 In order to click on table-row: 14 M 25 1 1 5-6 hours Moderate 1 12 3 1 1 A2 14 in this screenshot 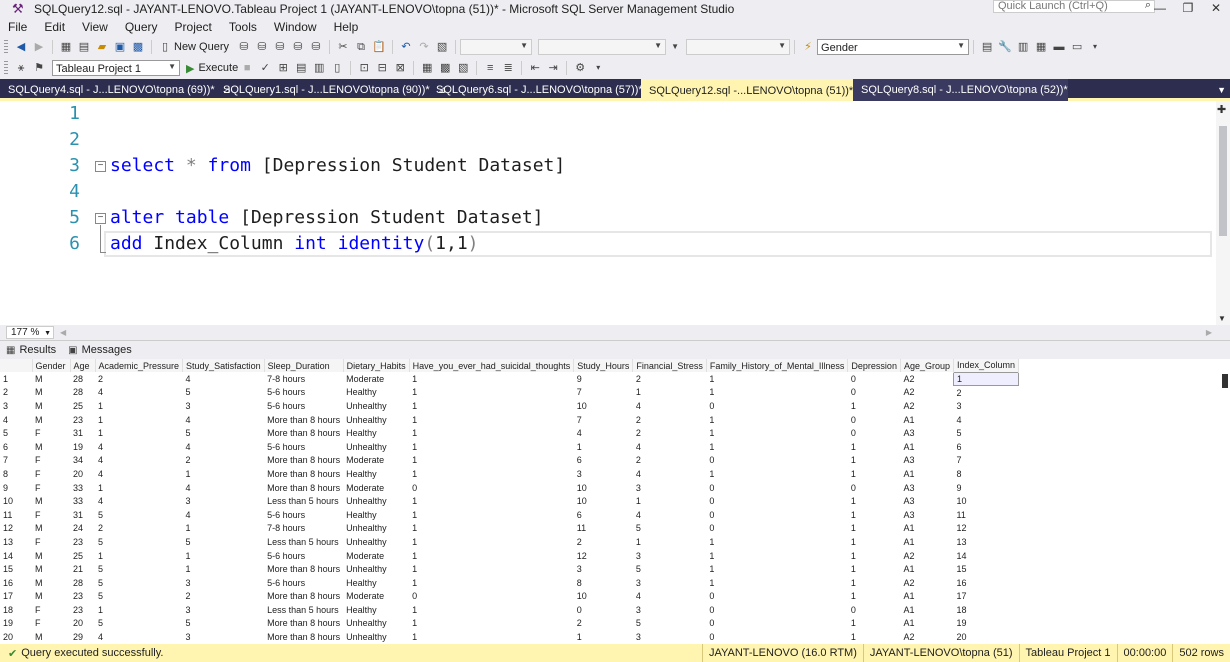, I will do `click(509, 555)`.